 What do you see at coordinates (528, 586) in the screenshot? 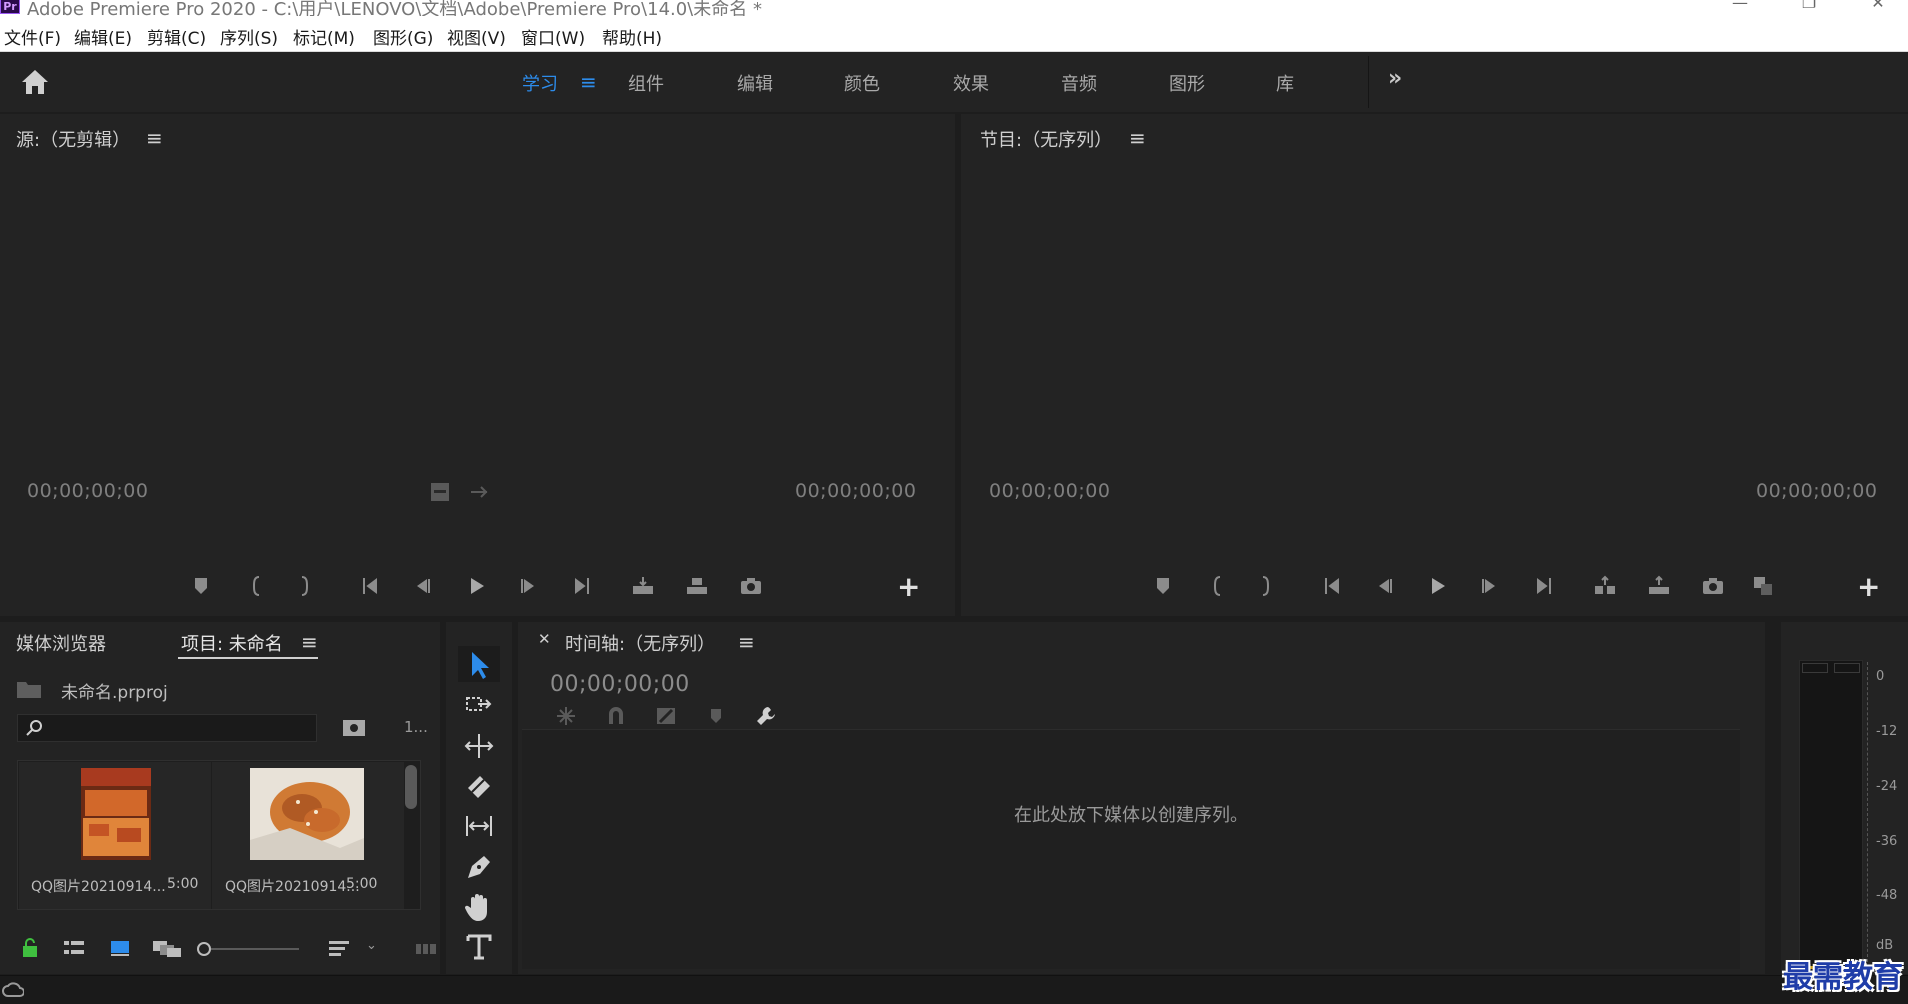
I see `step-forward-icon` at bounding box center [528, 586].